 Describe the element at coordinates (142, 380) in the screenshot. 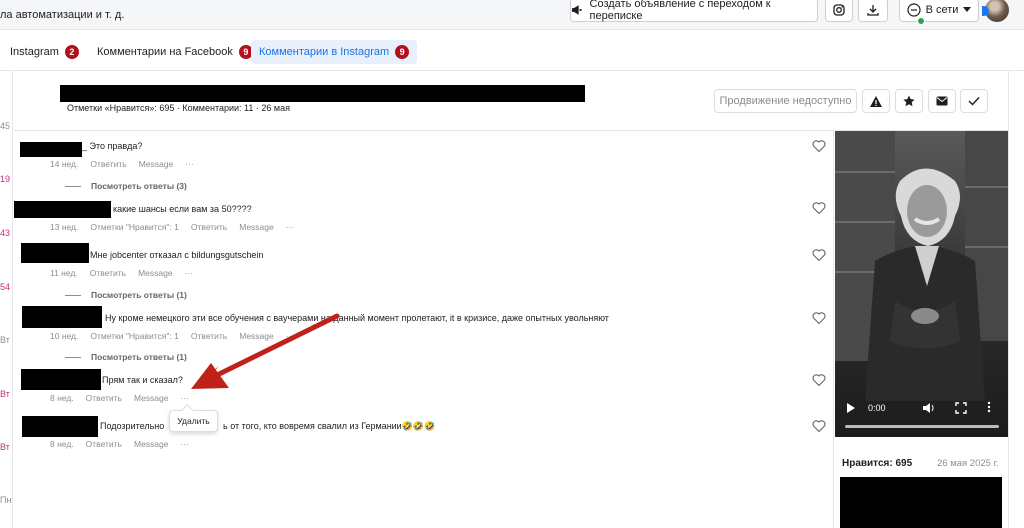

I see `comment-text: Прям так и сказал?` at that location.